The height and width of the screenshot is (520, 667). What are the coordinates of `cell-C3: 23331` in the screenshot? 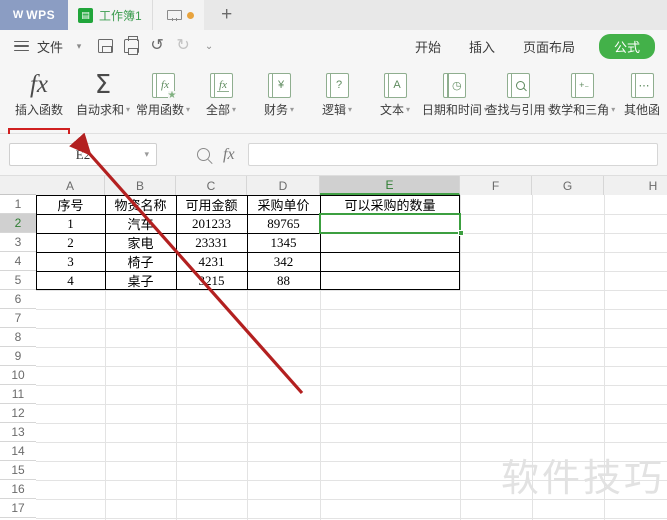 It's located at (211, 242).